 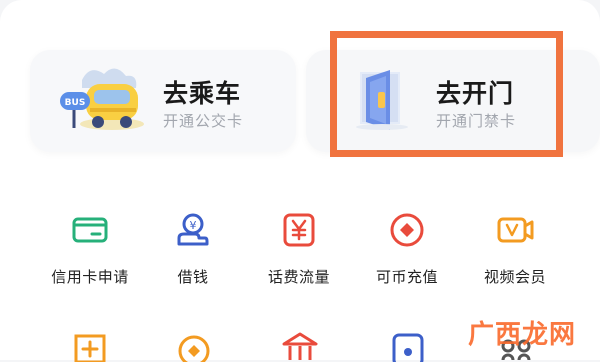 I want to click on coin-hand-icon: ¥, so click(x=193, y=229).